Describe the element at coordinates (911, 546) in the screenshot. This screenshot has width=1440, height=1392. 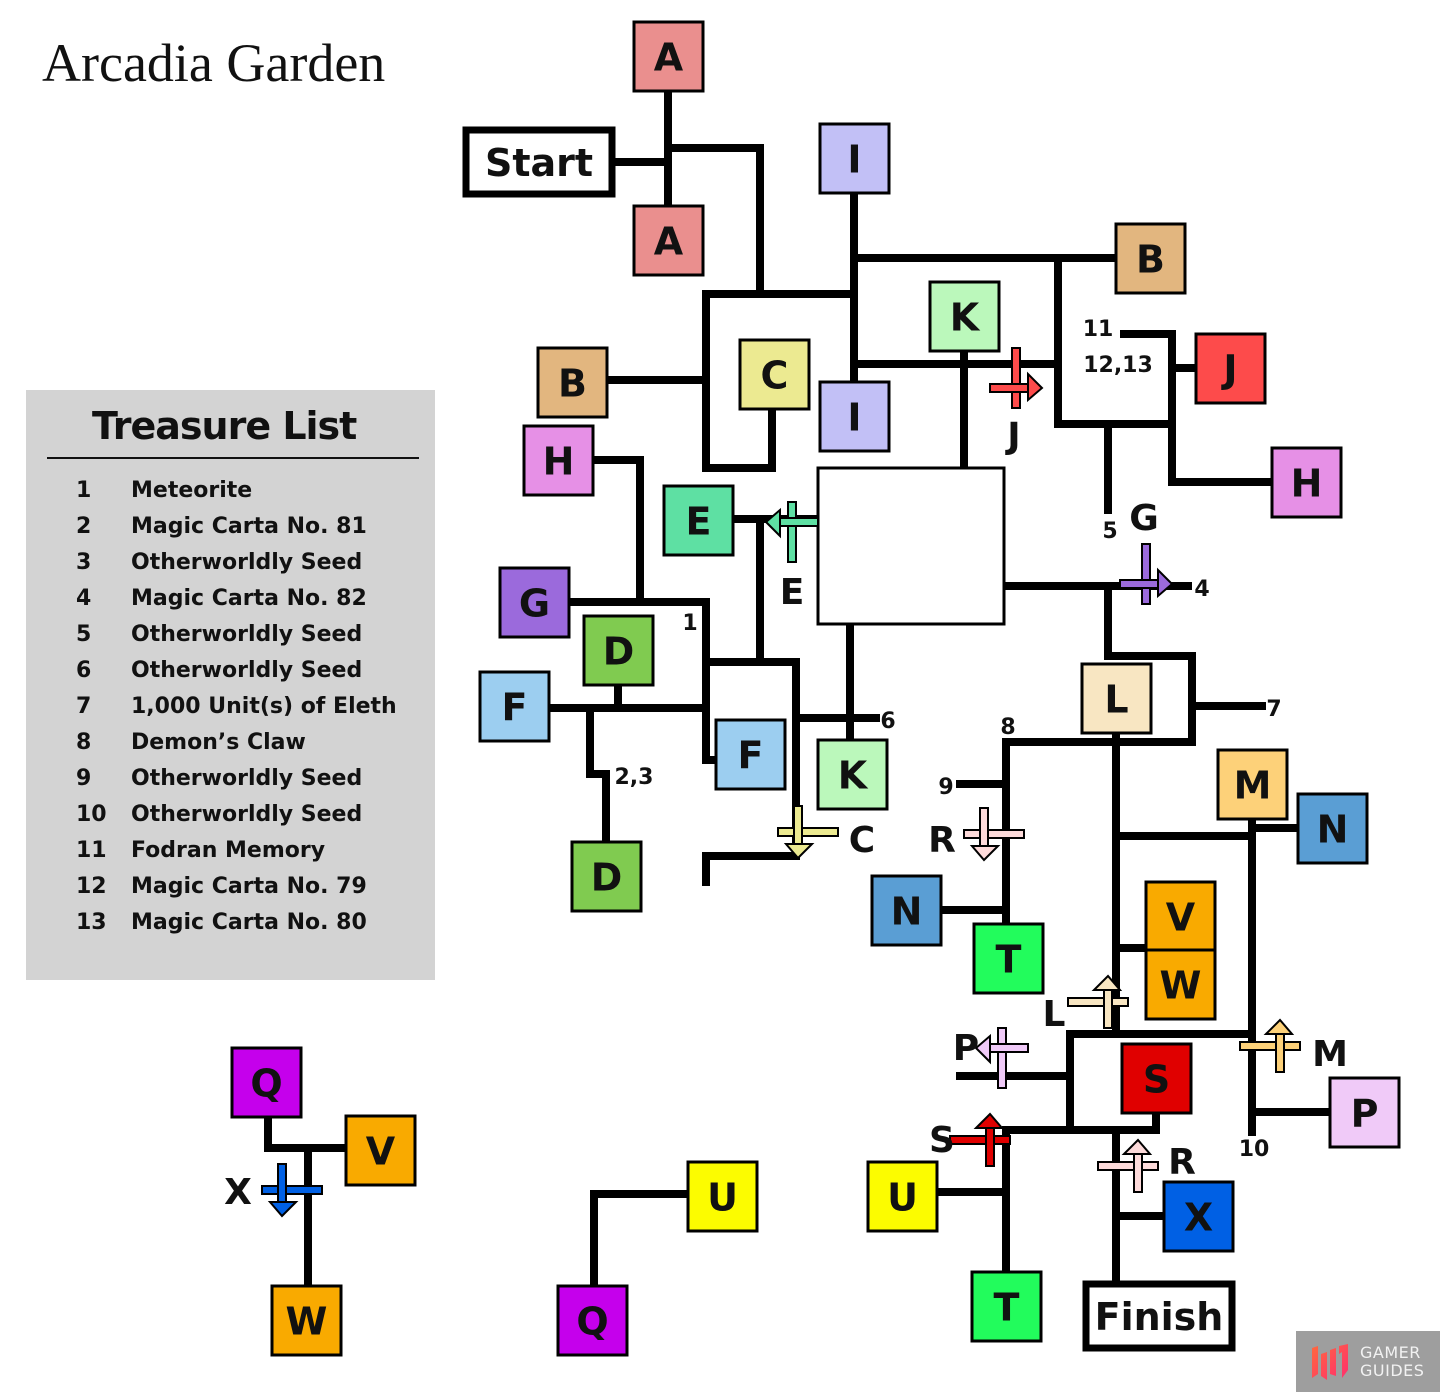
I see `central-room` at that location.